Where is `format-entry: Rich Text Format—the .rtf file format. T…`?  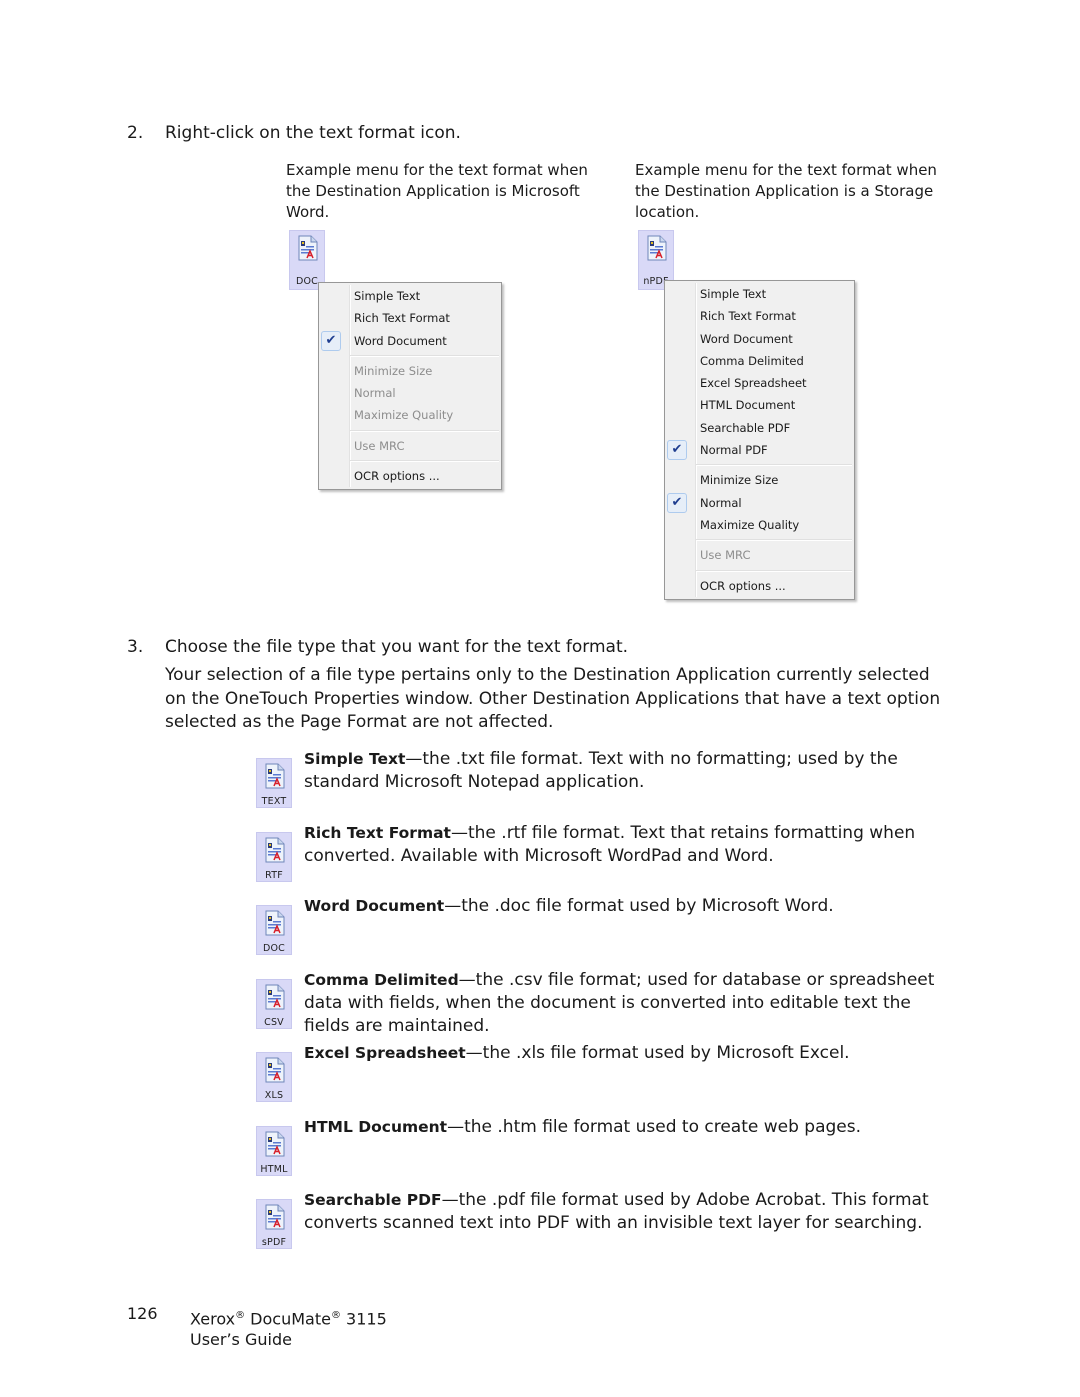
format-entry: Rich Text Format—the .rtf file format. T… is located at coordinates (629, 845).